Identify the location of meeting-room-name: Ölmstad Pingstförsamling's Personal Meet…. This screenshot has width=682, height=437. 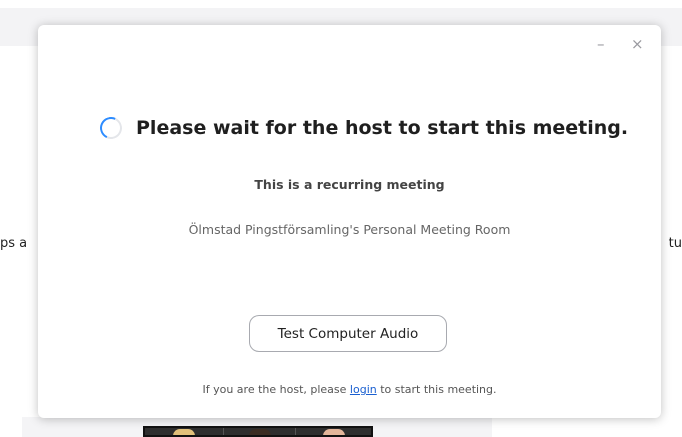
(349, 229).